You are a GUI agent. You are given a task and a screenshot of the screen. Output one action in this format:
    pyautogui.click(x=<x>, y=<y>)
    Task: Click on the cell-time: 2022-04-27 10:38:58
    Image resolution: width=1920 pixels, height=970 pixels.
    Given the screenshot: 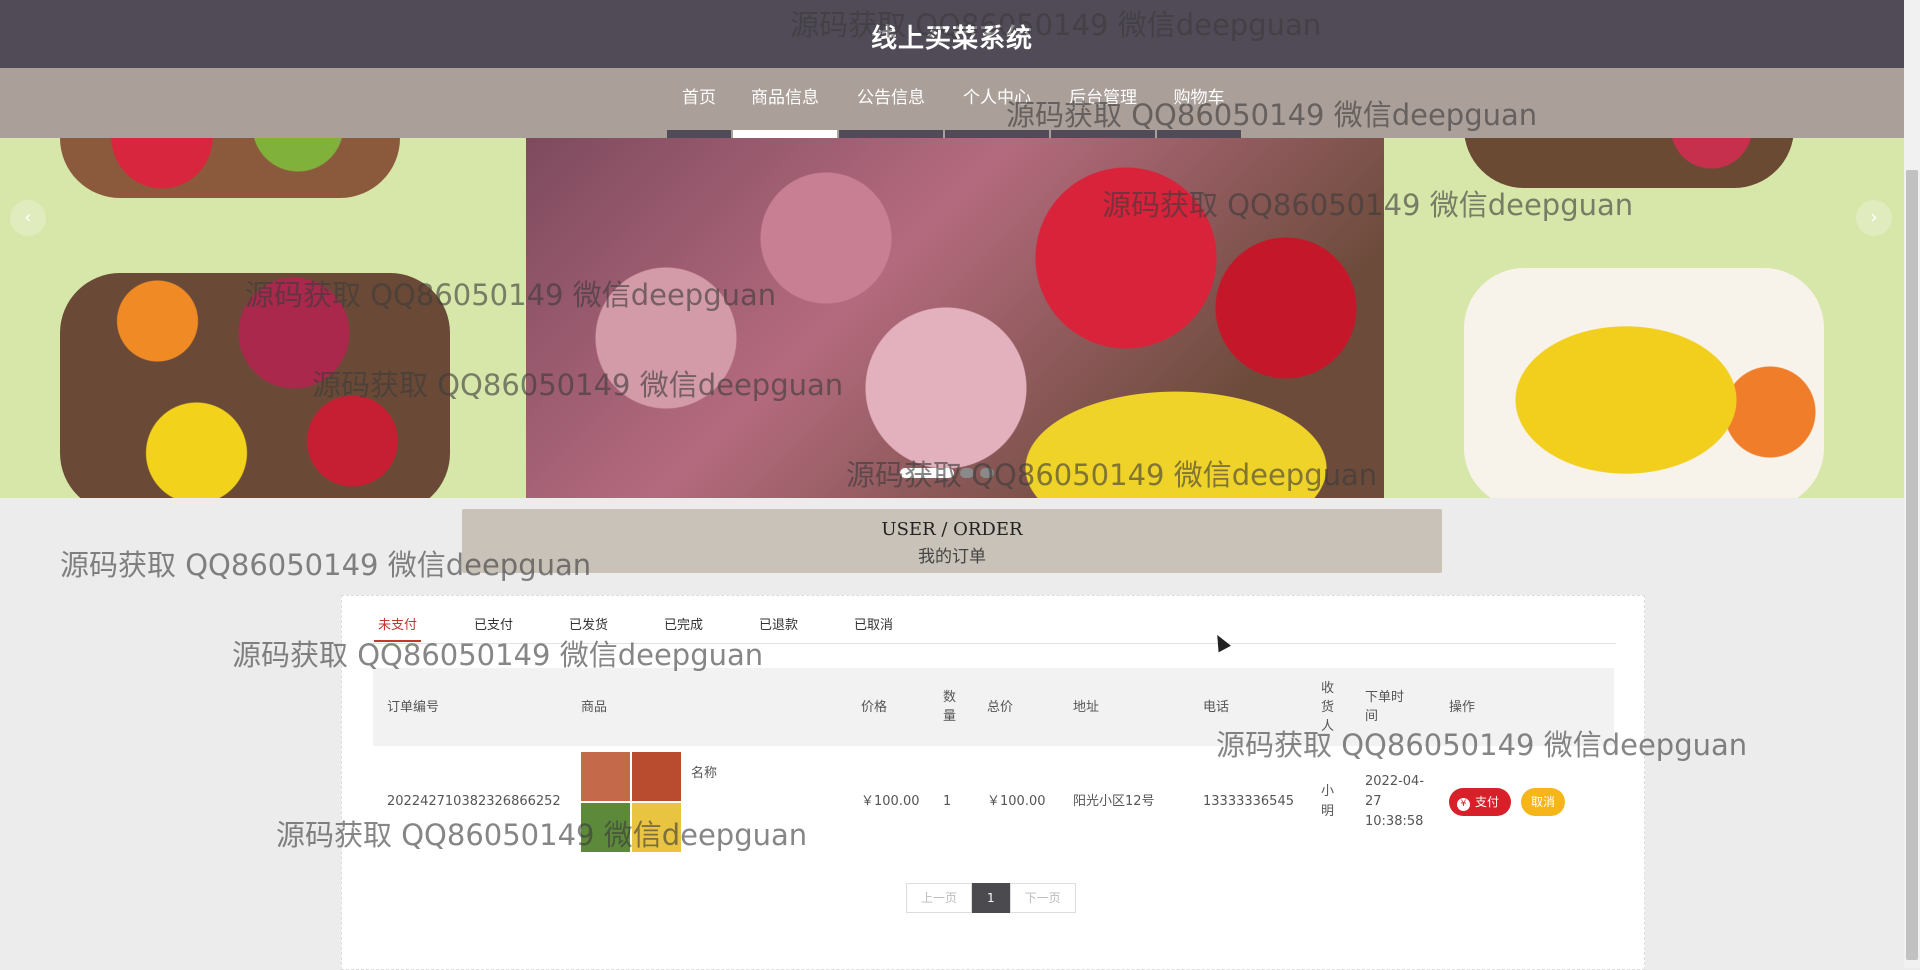 What is the action you would take?
    pyautogui.click(x=1395, y=801)
    